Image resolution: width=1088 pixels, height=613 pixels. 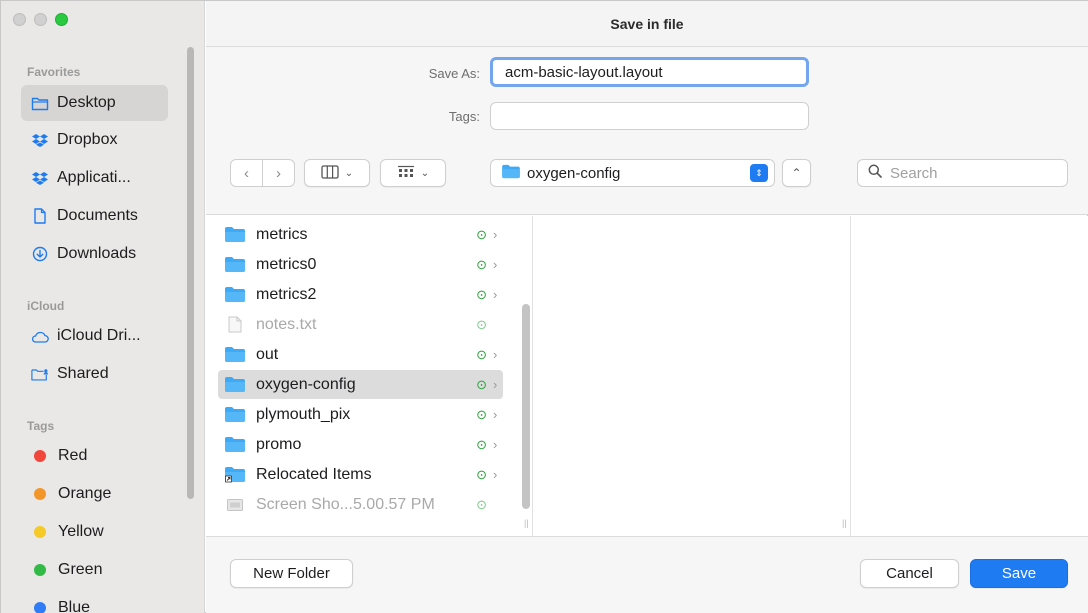 I want to click on sidebar-item-label: Orange, so click(x=85, y=493).